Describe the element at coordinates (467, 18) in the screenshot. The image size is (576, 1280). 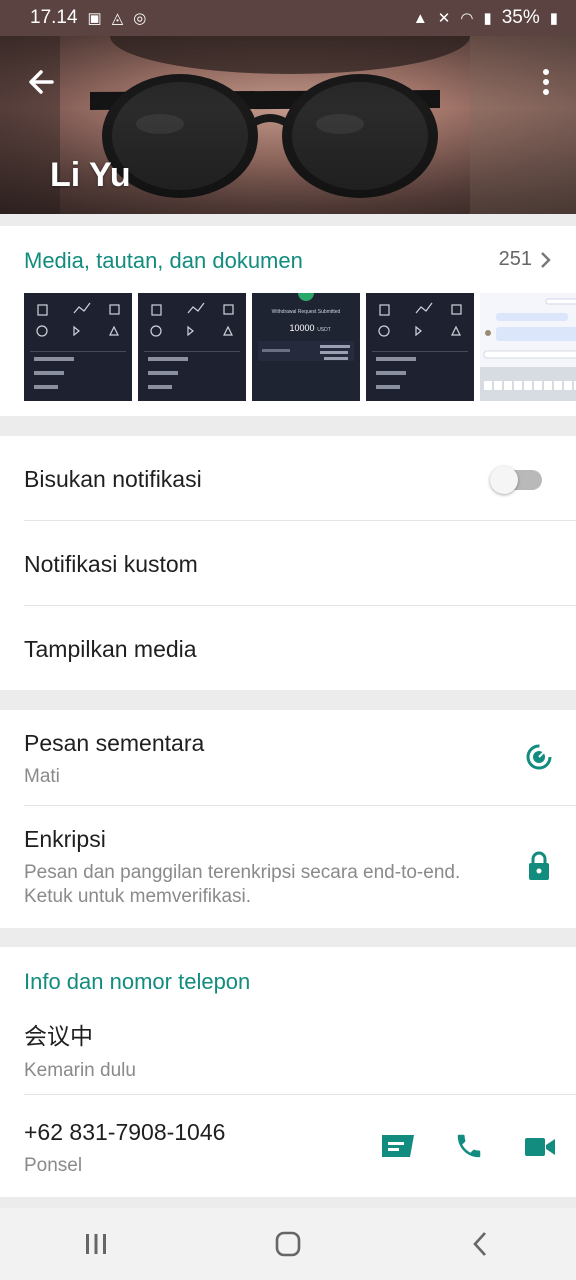
I see `wifi-icon: ◠` at that location.